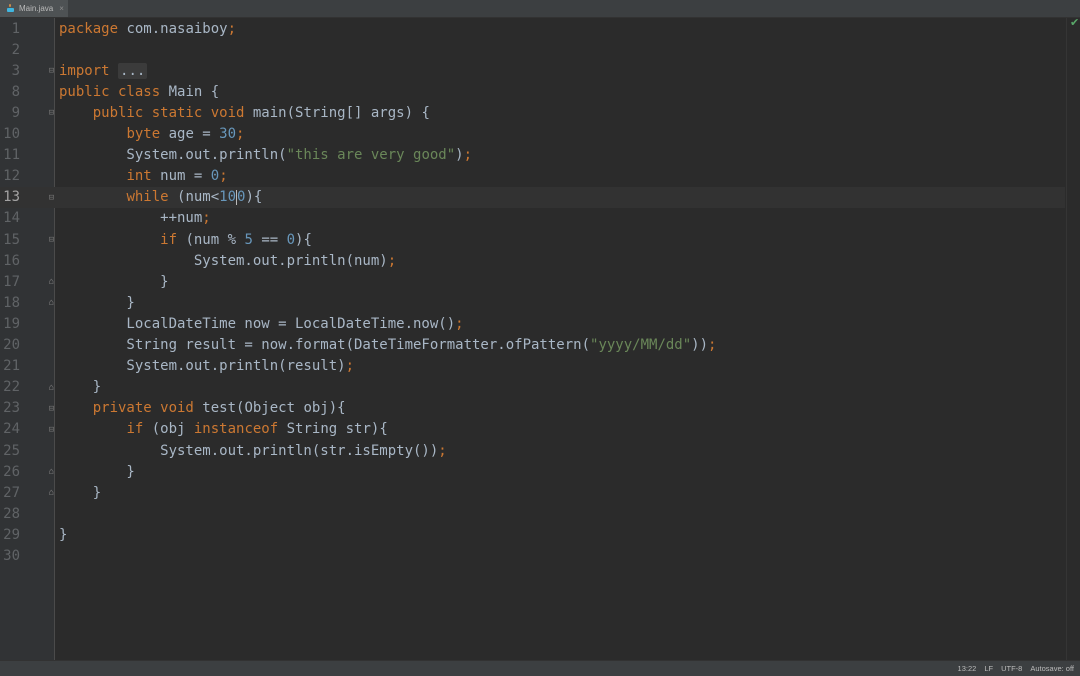  What do you see at coordinates (532, 240) in the screenshot?
I see `code-line: 15⊟ if (num % 5 == 0){` at bounding box center [532, 240].